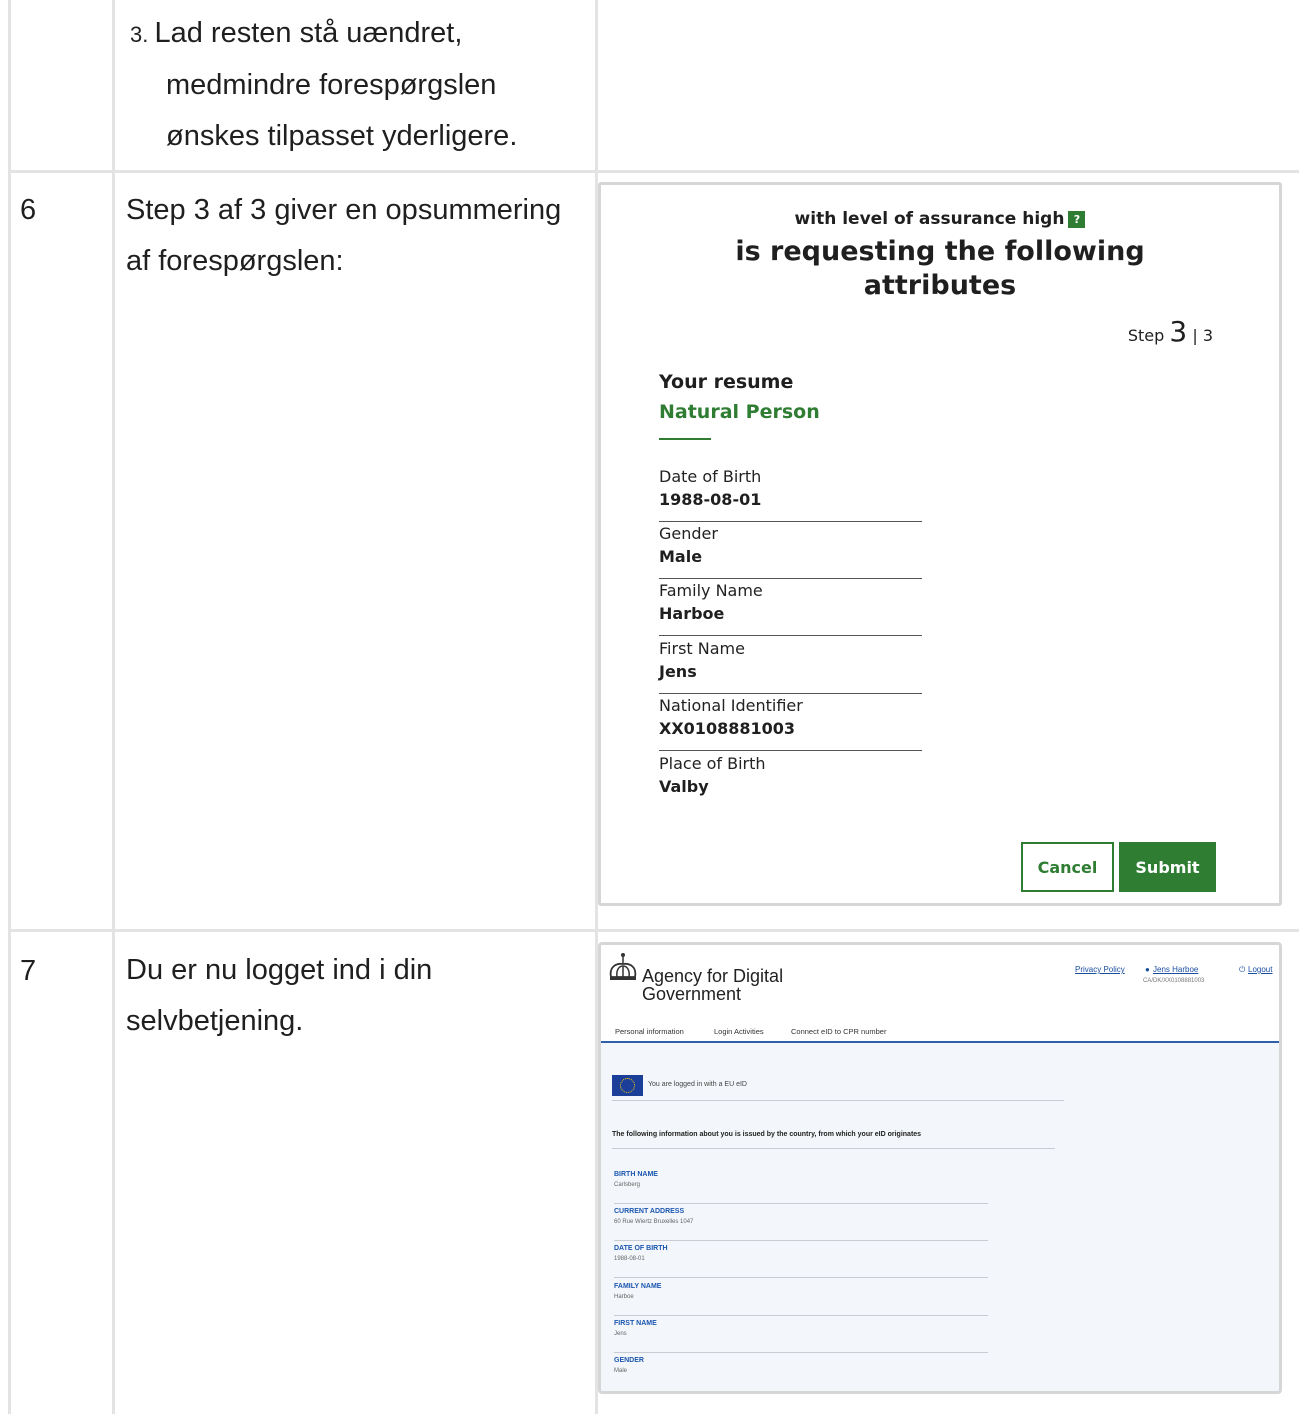 This screenshot has width=1299, height=1414. What do you see at coordinates (344, 210) in the screenshot?
I see `description-line: Step 3 af 3 giver en opsummering` at bounding box center [344, 210].